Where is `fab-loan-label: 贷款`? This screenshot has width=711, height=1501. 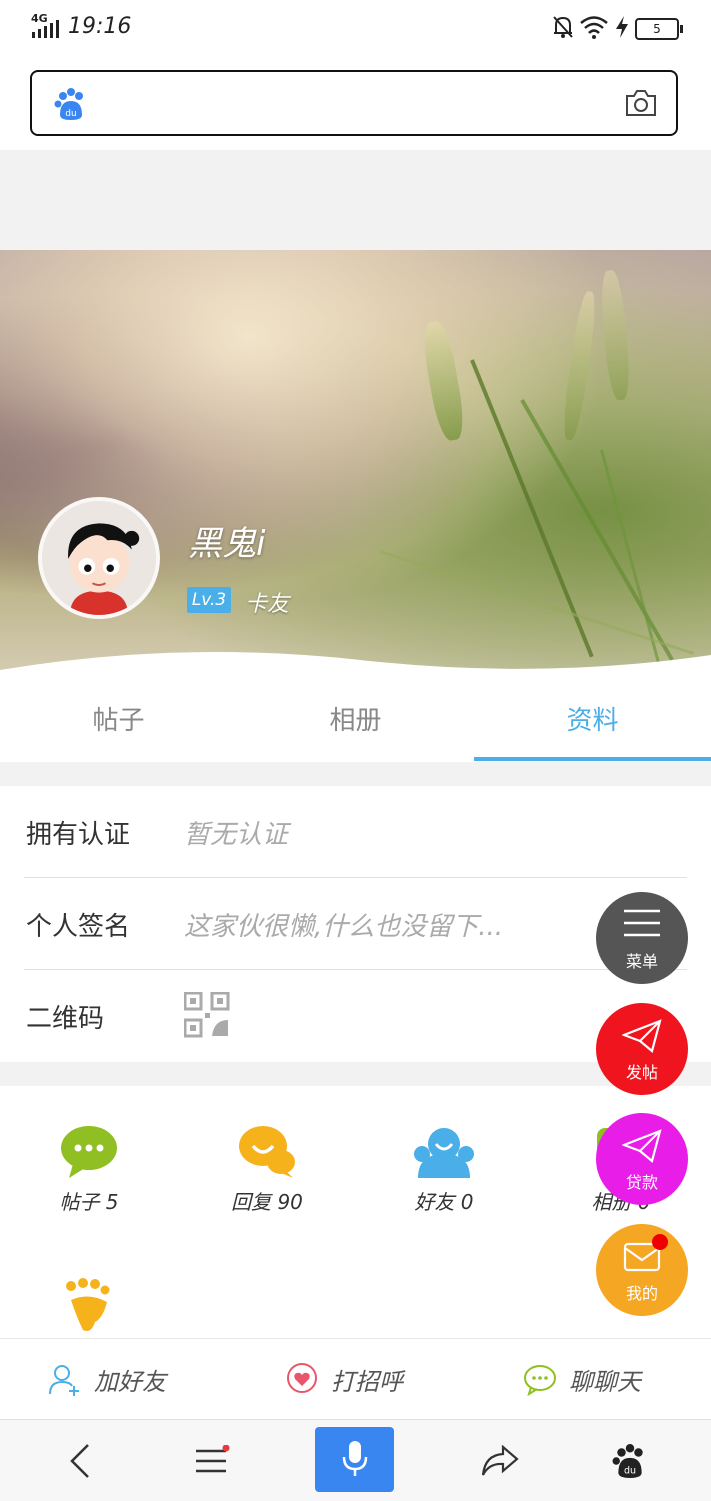 fab-loan-label: 贷款 is located at coordinates (641, 1182).